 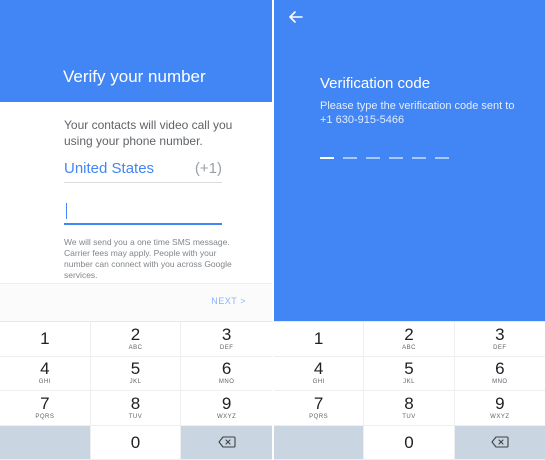 I want to click on code-input, so click(x=384, y=158).